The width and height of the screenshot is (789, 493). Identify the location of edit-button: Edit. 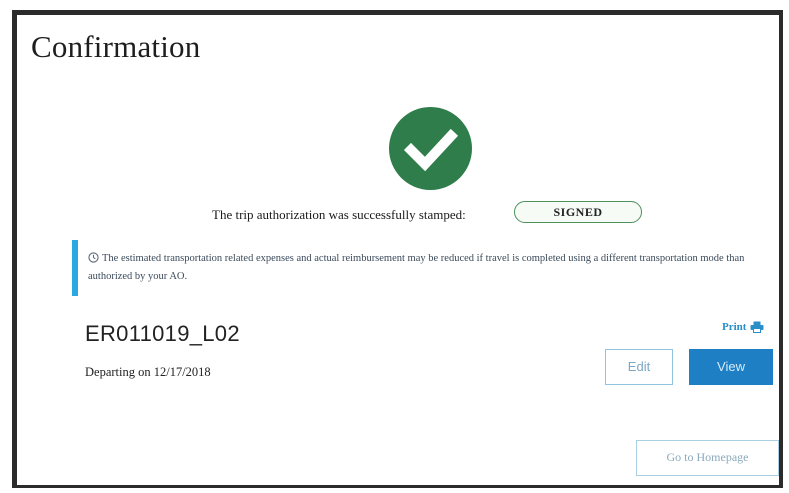
(639, 367).